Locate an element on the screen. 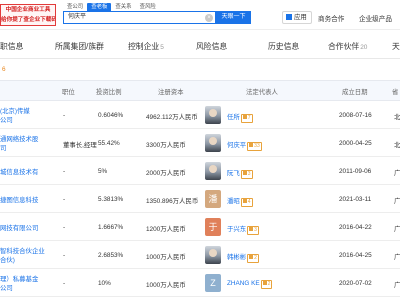 The width and height of the screenshot is (400, 300). company-name-link: 理）私募基金 公司 is located at coordinates (19, 284).